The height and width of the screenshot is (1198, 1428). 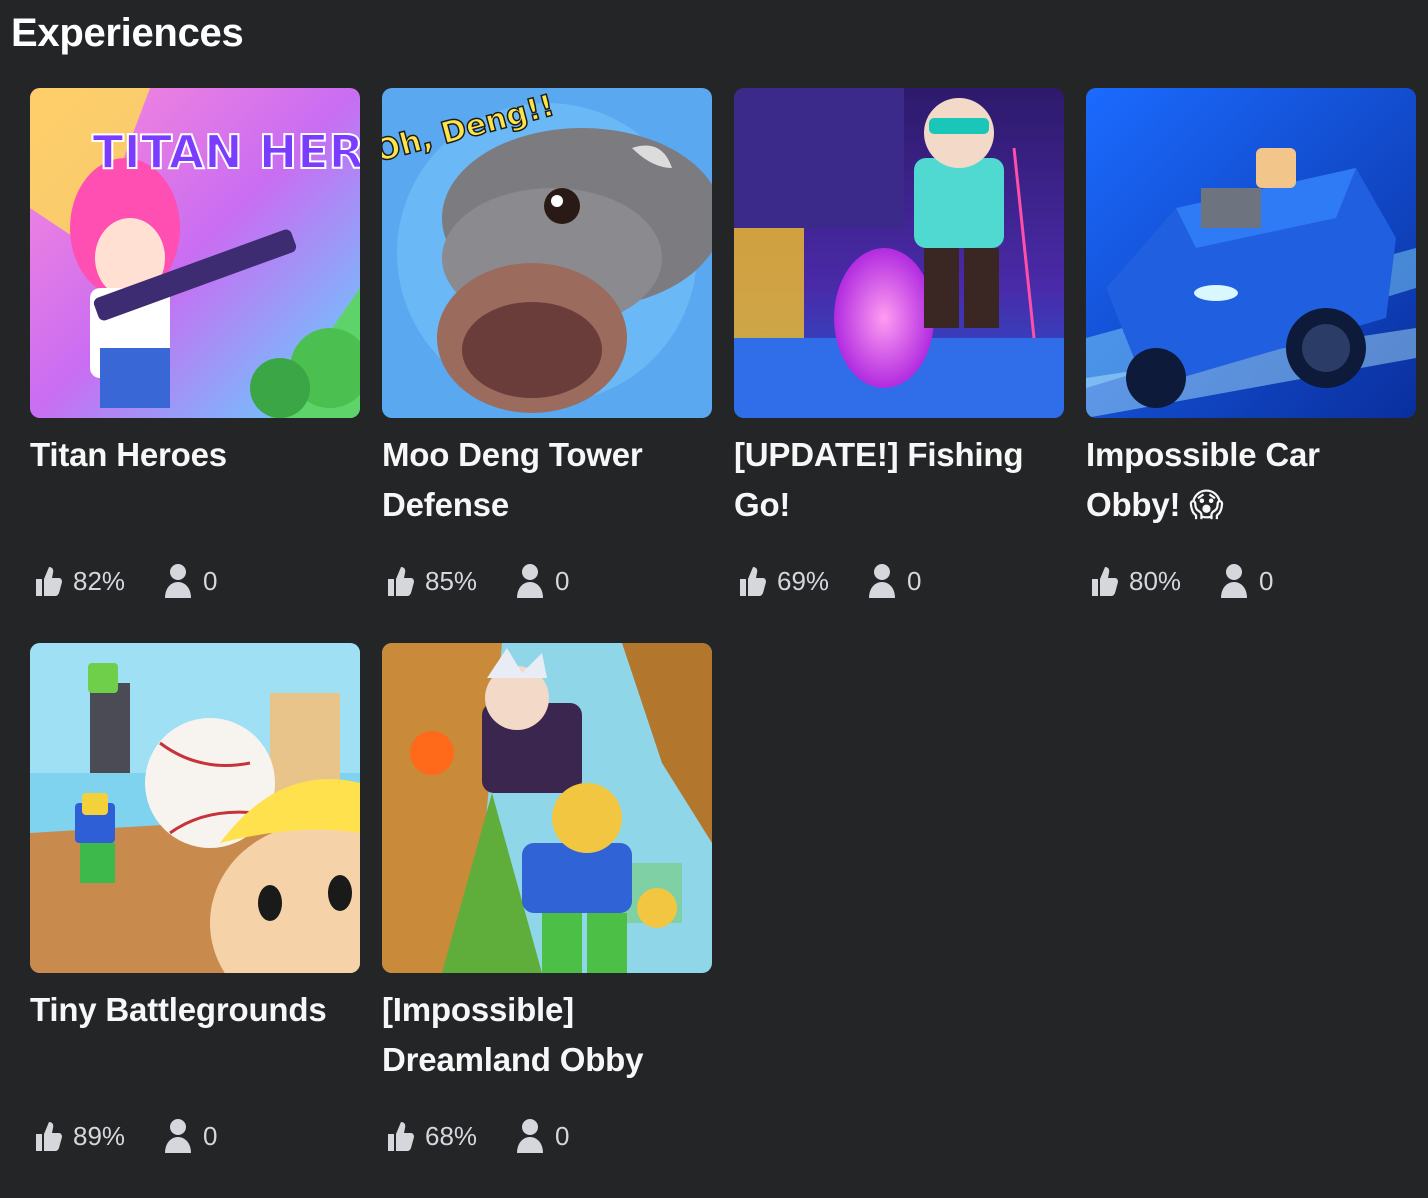 I want to click on game-title: [Impossible] Dreamland Obby, so click(x=547, y=1035).